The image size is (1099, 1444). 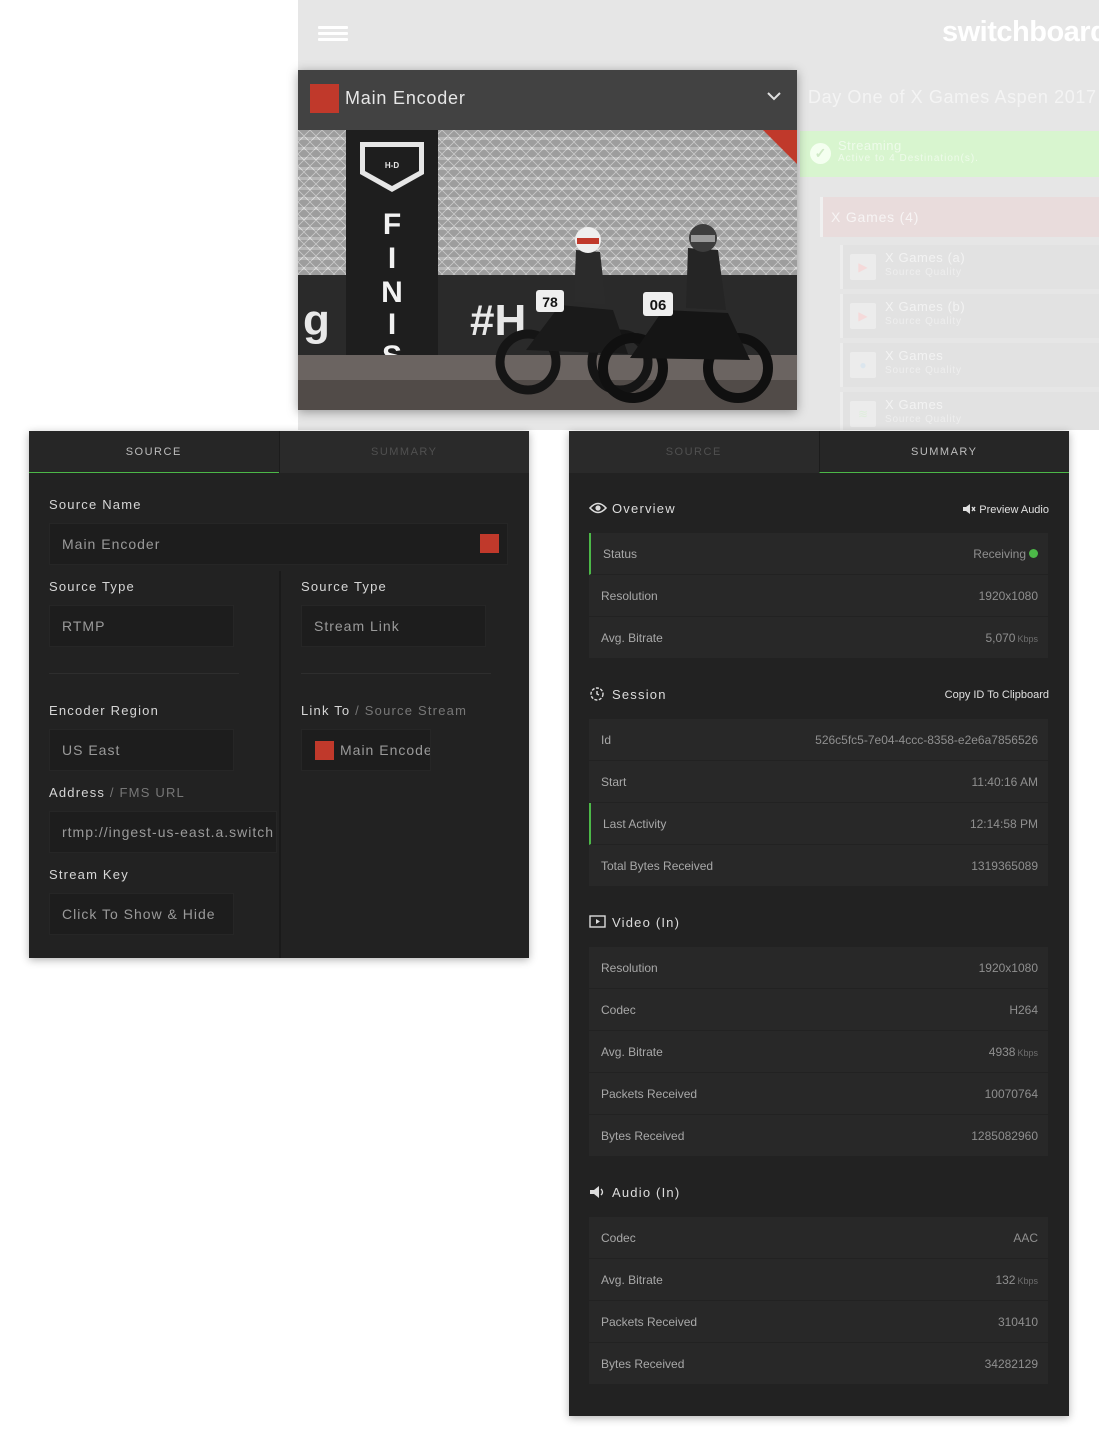 What do you see at coordinates (1005, 782) in the screenshot?
I see `stat-value: 11:40:16 AM` at bounding box center [1005, 782].